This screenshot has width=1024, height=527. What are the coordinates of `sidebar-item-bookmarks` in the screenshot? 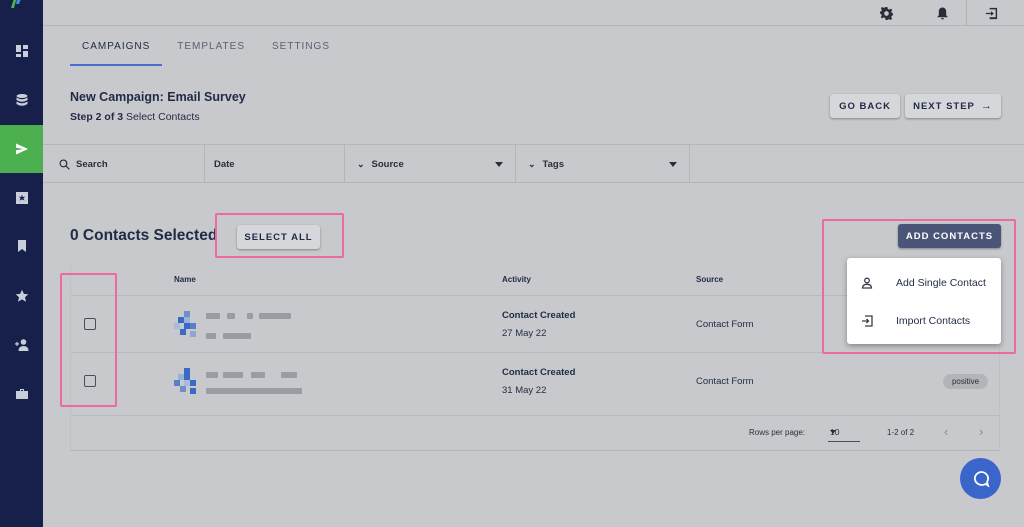 It's located at (21, 246).